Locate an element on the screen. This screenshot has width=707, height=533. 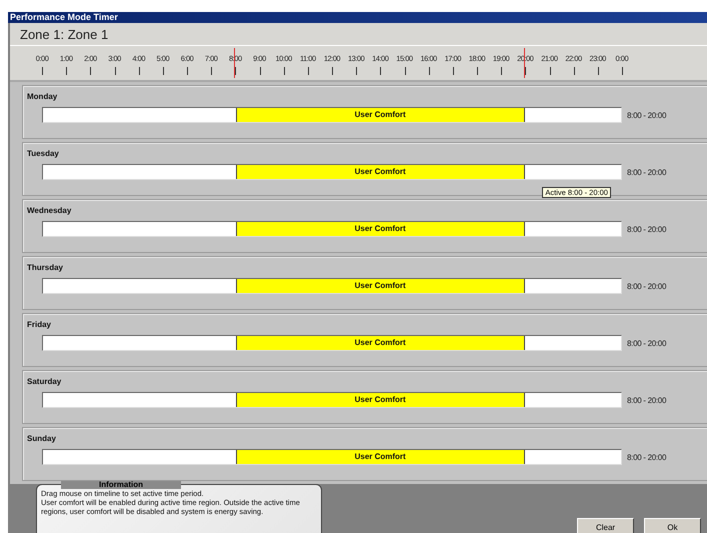
day-name: Wednesday is located at coordinates (49, 210).